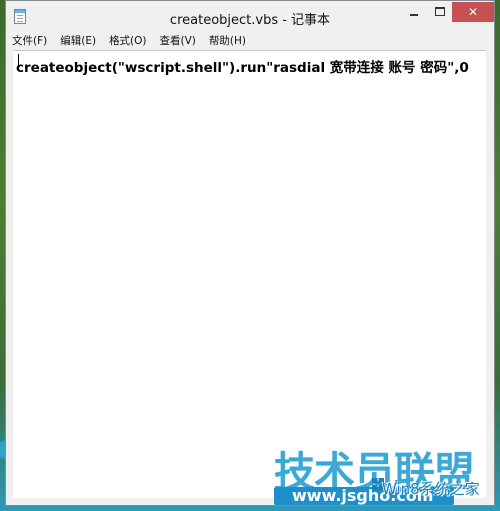 The height and width of the screenshot is (511, 500). Describe the element at coordinates (178, 40) in the screenshot. I see `menu-view: 查看(V)` at that location.